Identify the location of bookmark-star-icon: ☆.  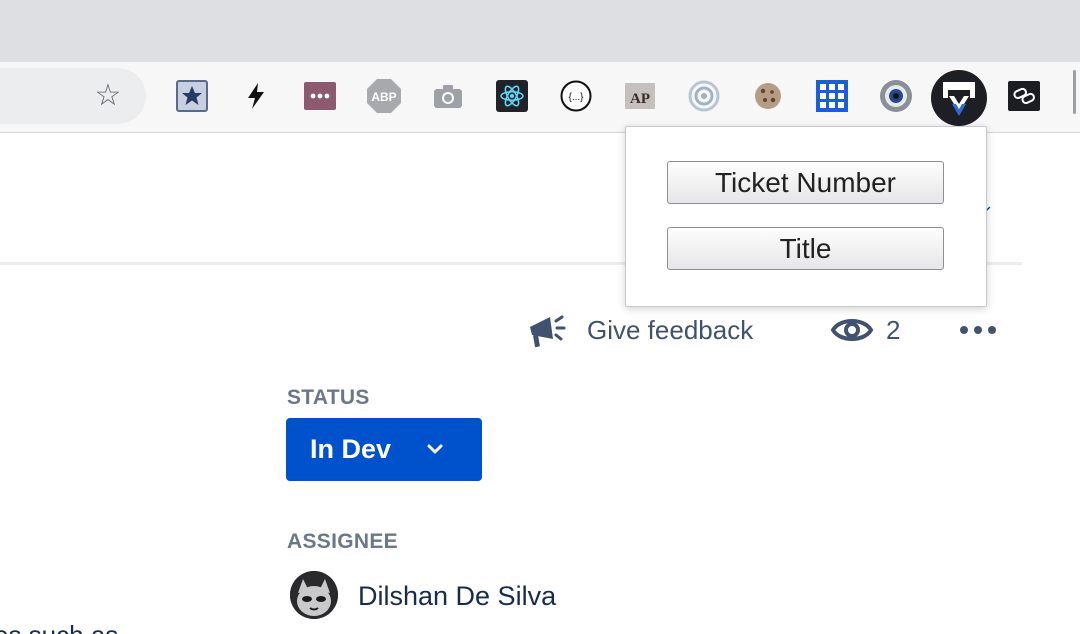
(108, 96).